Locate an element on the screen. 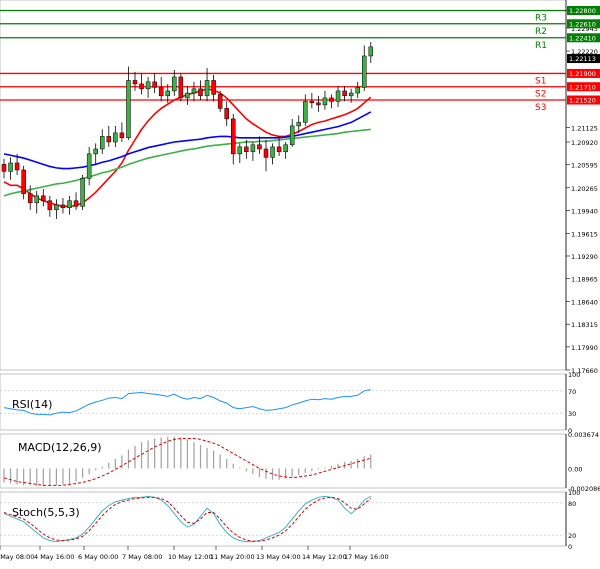  rsi-tick-label: 100 is located at coordinates (574, 375).